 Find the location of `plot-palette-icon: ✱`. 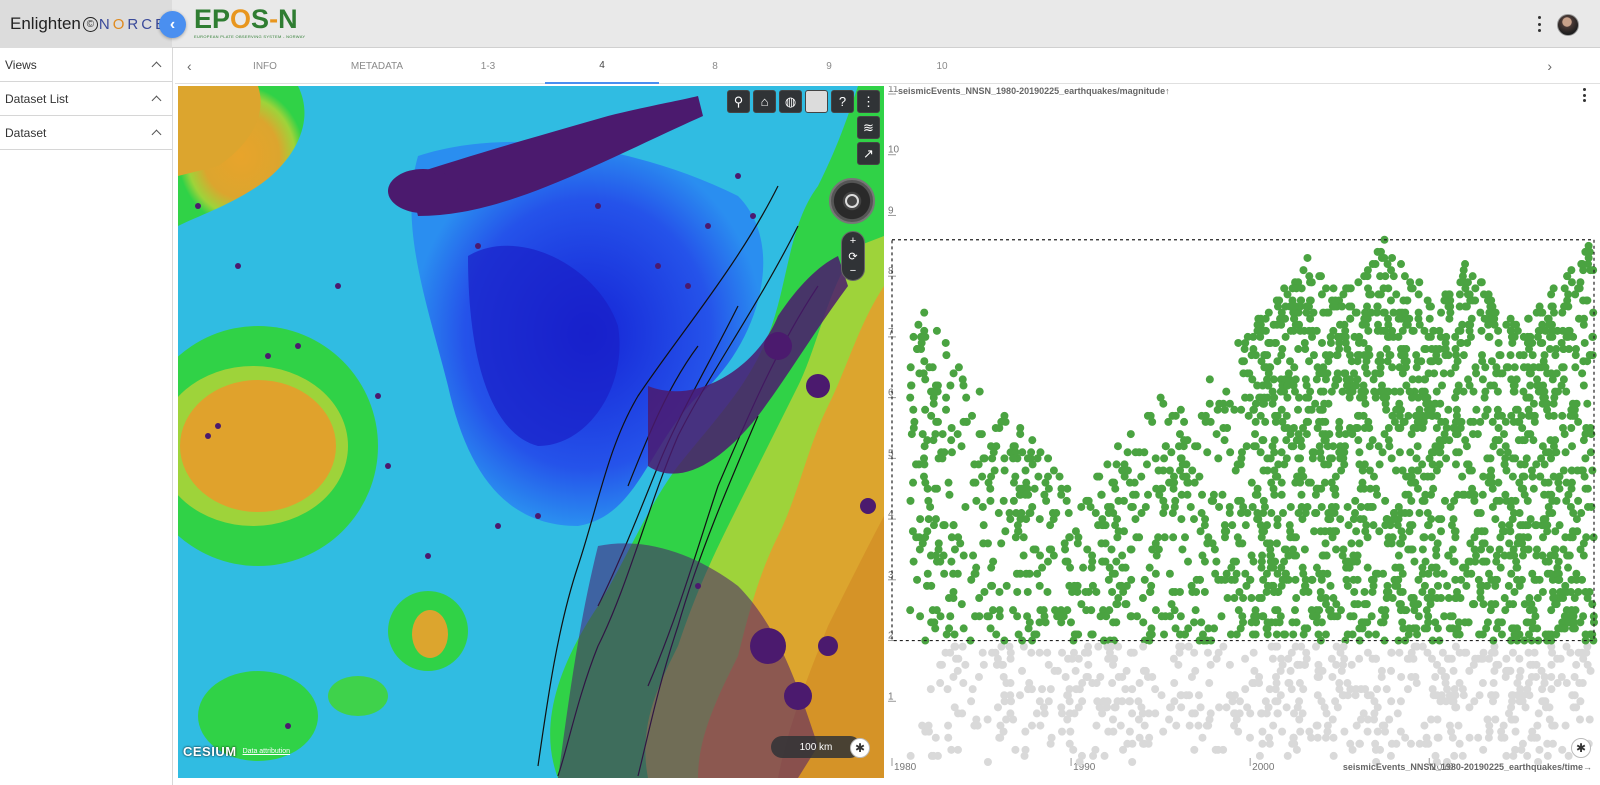

plot-palette-icon: ✱ is located at coordinates (1581, 748).